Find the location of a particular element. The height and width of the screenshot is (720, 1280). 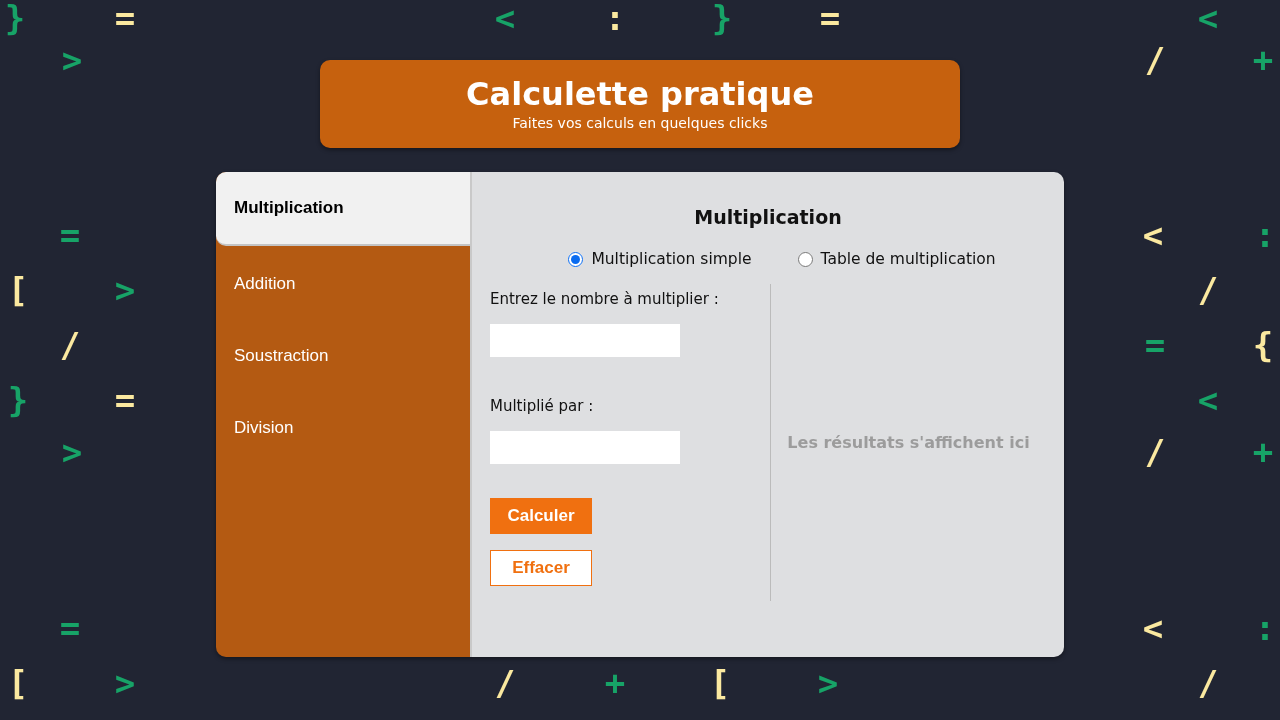

clear-button: Effacer is located at coordinates (541, 568).